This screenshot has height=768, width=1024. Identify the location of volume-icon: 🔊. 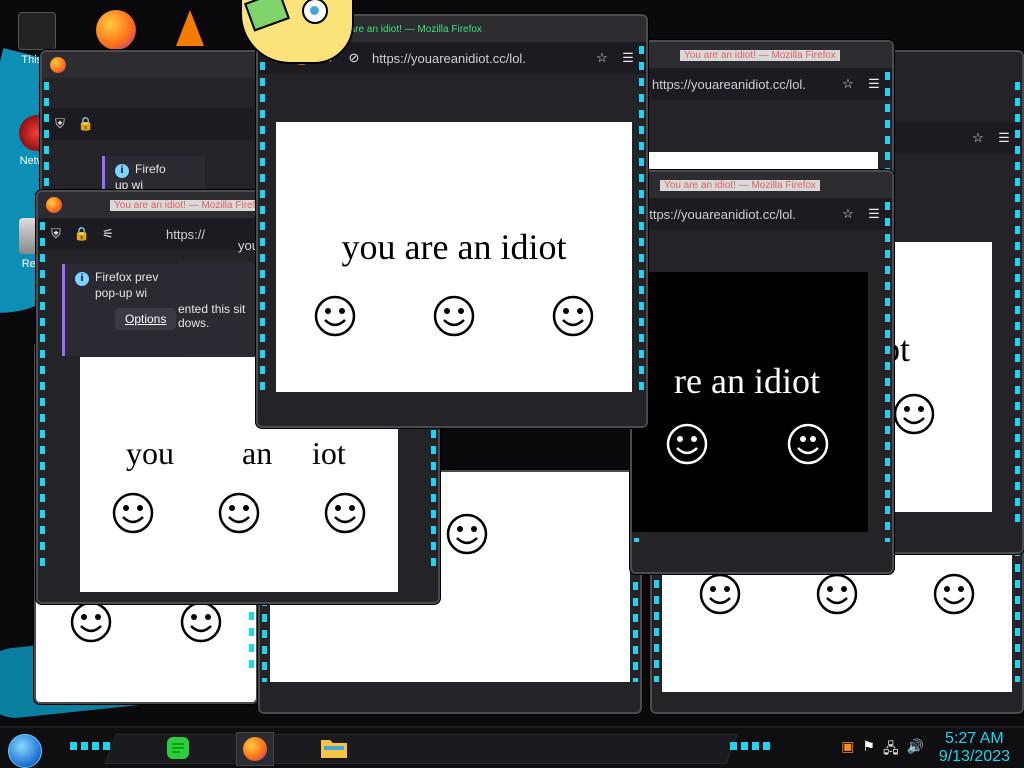
(915, 750).